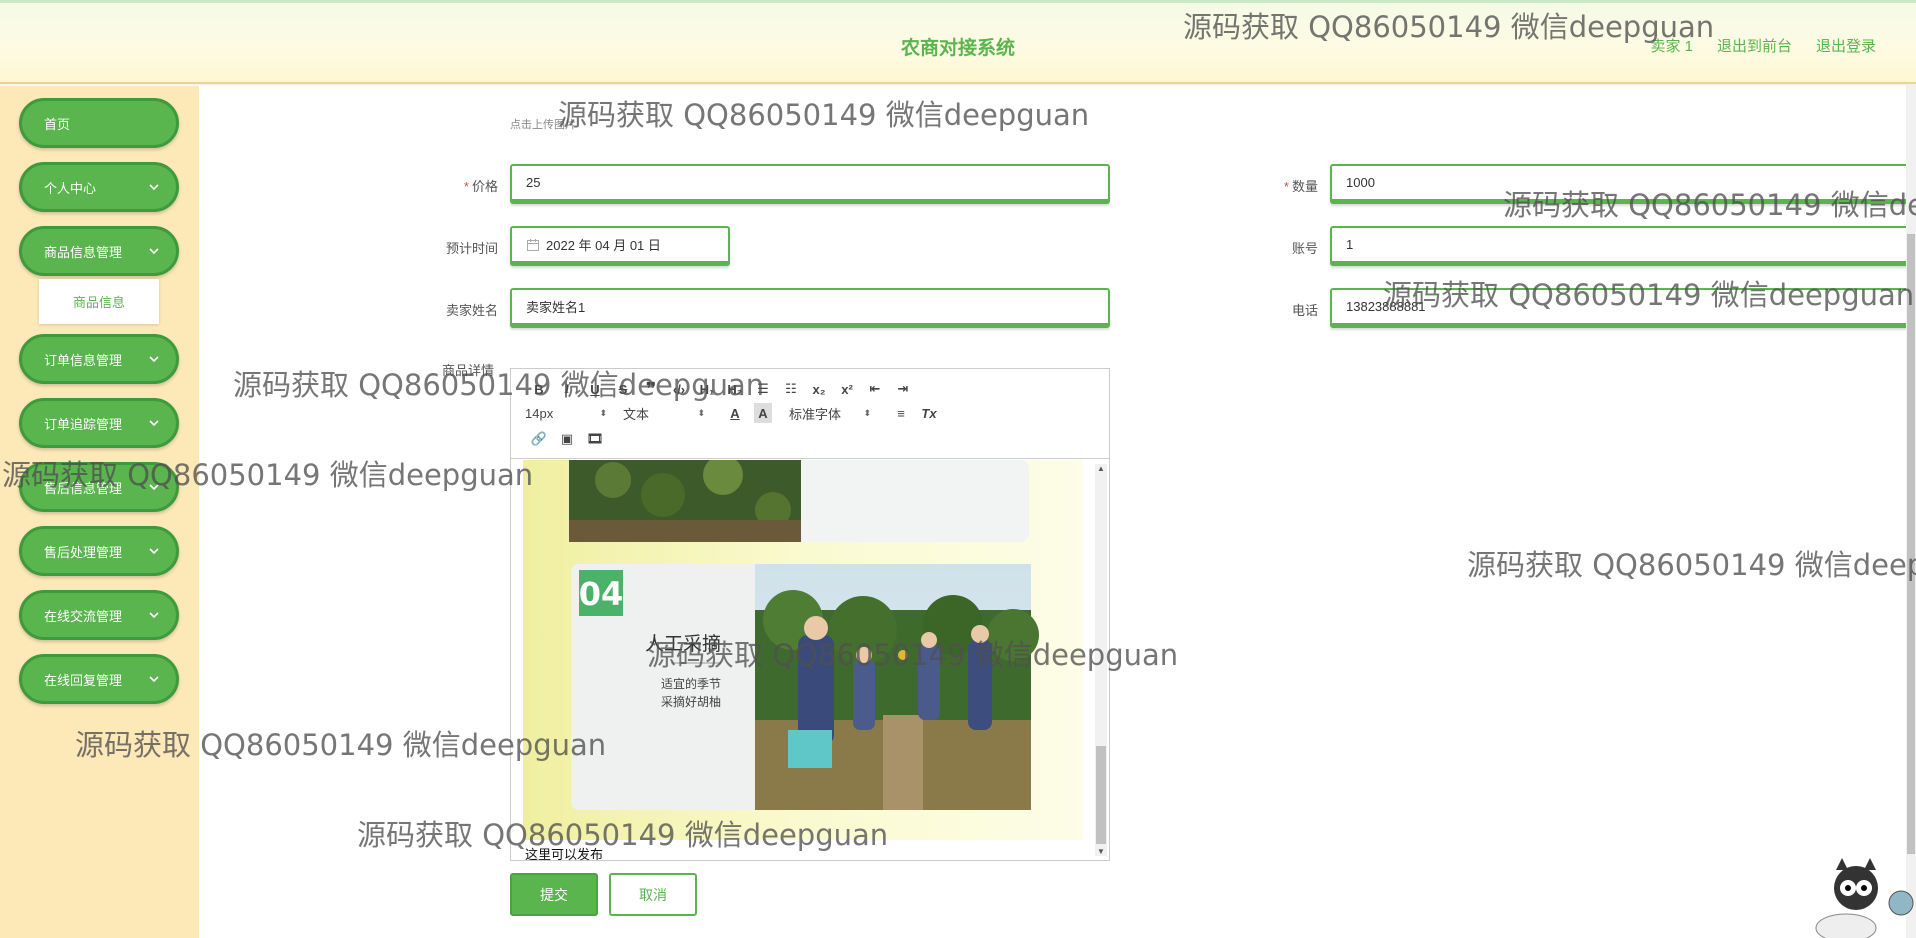  Describe the element at coordinates (664, 413) in the screenshot. I see `paragraph-select: 文本 ⬍` at that location.